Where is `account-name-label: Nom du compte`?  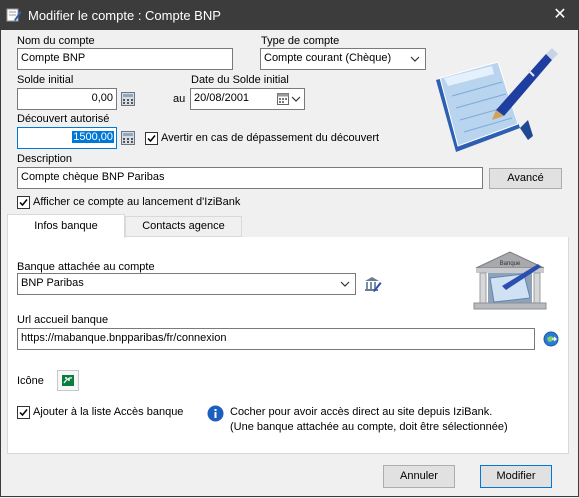
account-name-label: Nom du compte is located at coordinates (56, 41).